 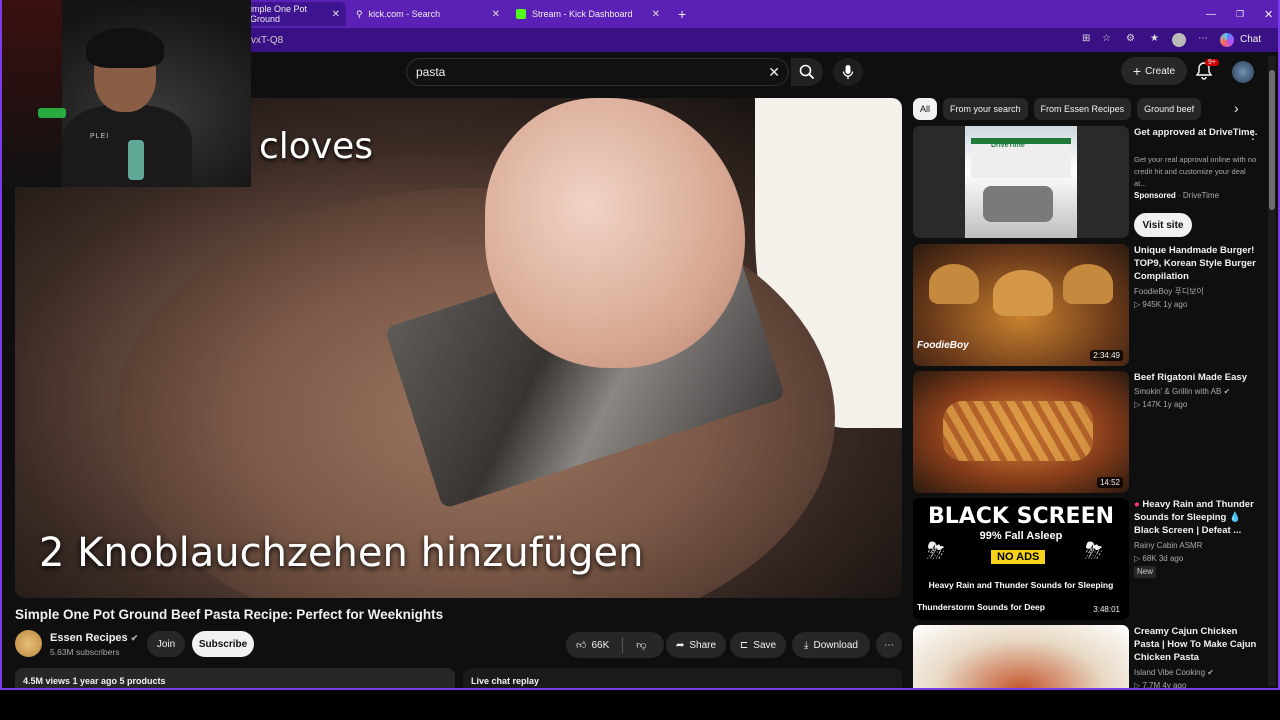 What do you see at coordinates (889, 645) in the screenshot?
I see `more-actions-button: ⋯` at bounding box center [889, 645].